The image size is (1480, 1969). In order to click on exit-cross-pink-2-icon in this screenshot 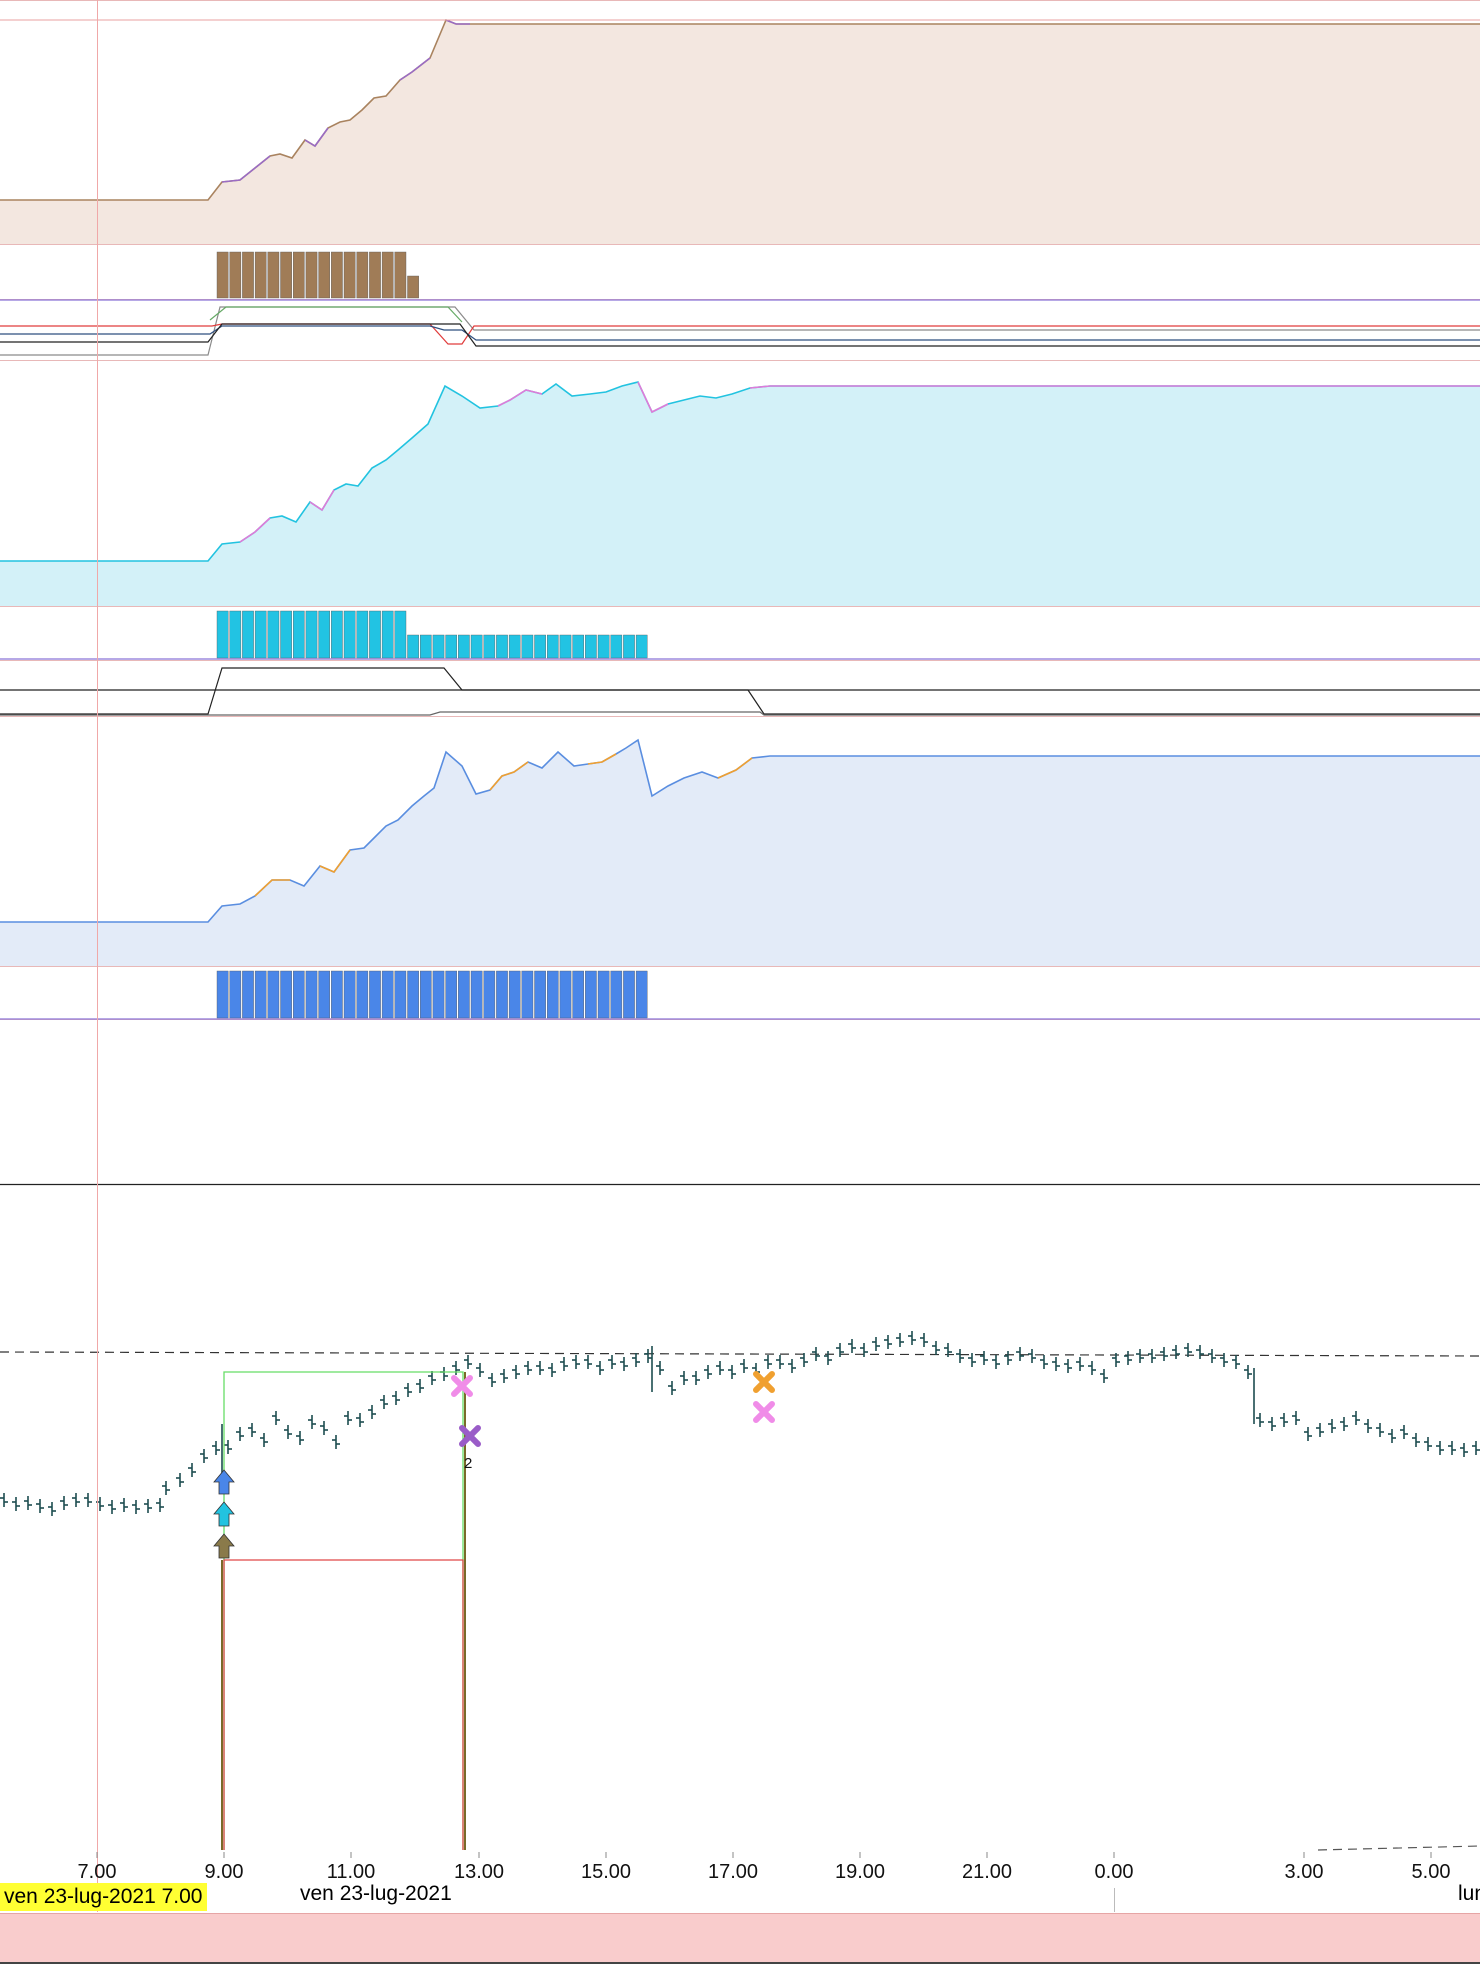, I will do `click(764, 1412)`.